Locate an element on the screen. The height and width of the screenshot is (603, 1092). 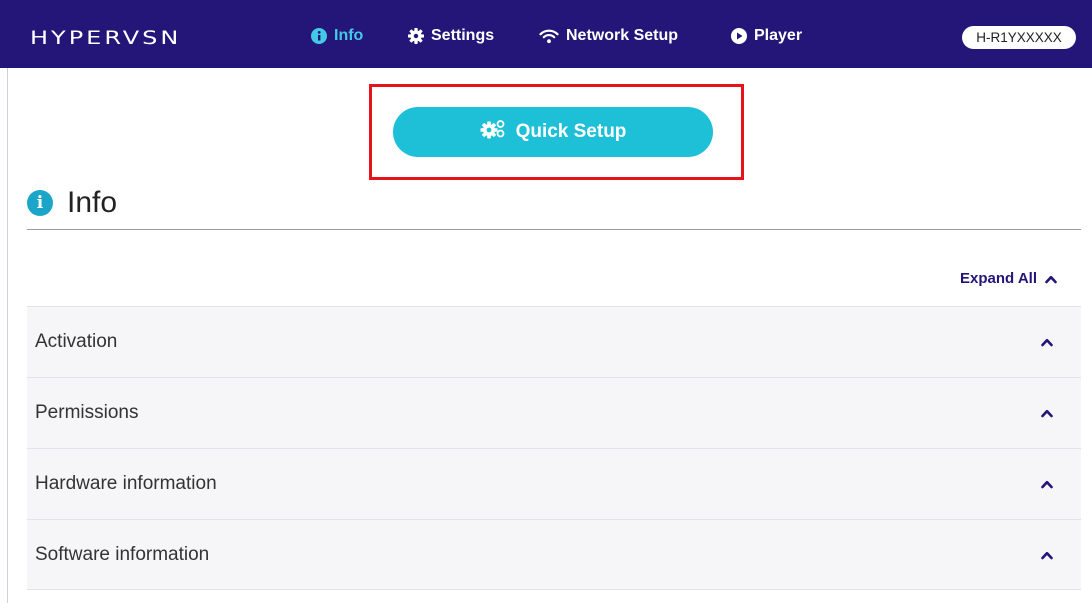
nav-network-setup: Network Setup is located at coordinates (608, 36).